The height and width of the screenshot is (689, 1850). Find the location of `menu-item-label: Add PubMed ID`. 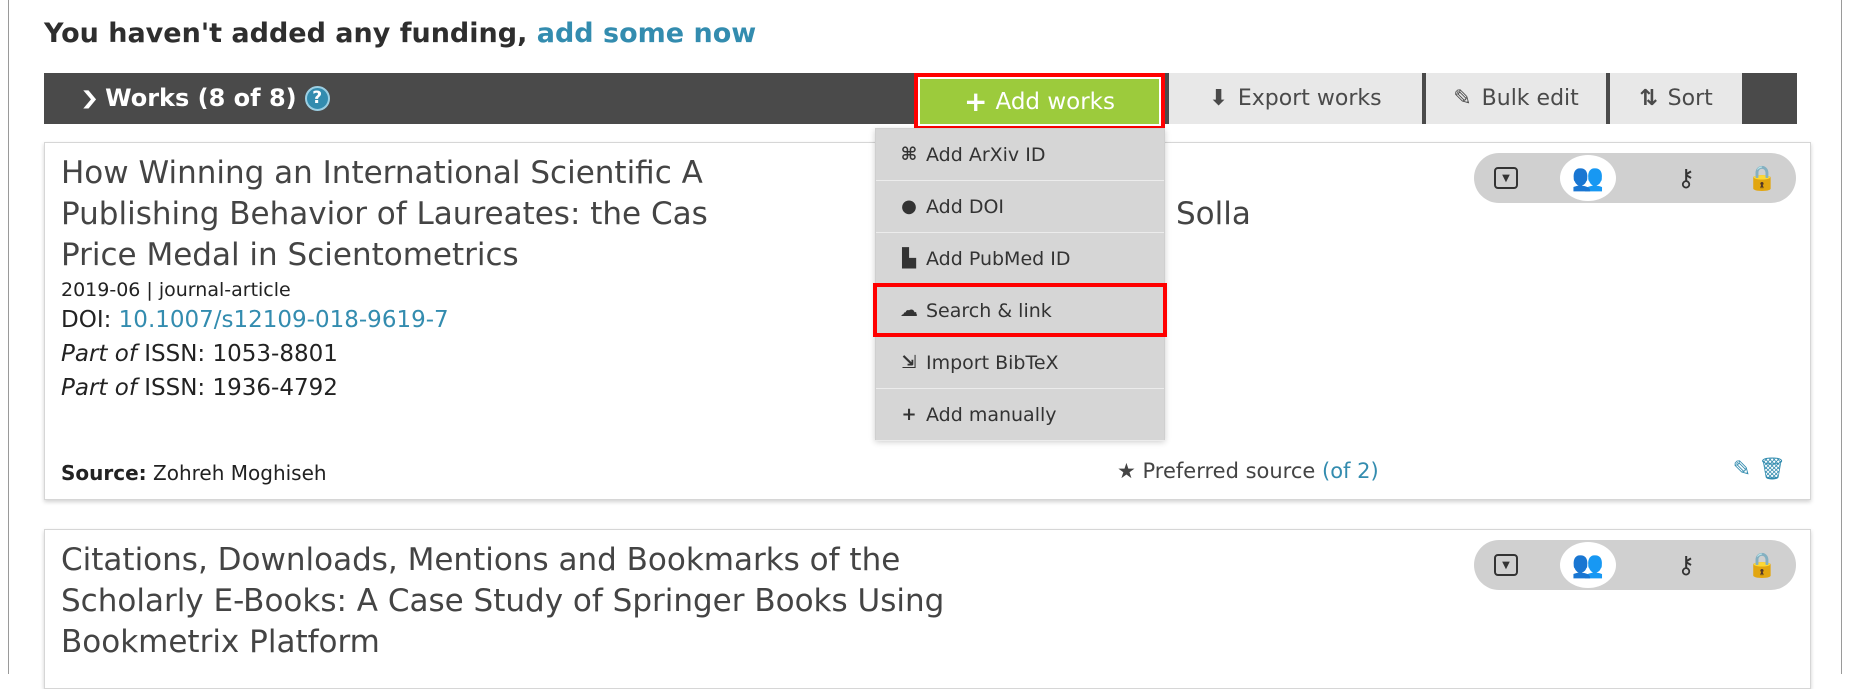

menu-item-label: Add PubMed ID is located at coordinates (998, 258).